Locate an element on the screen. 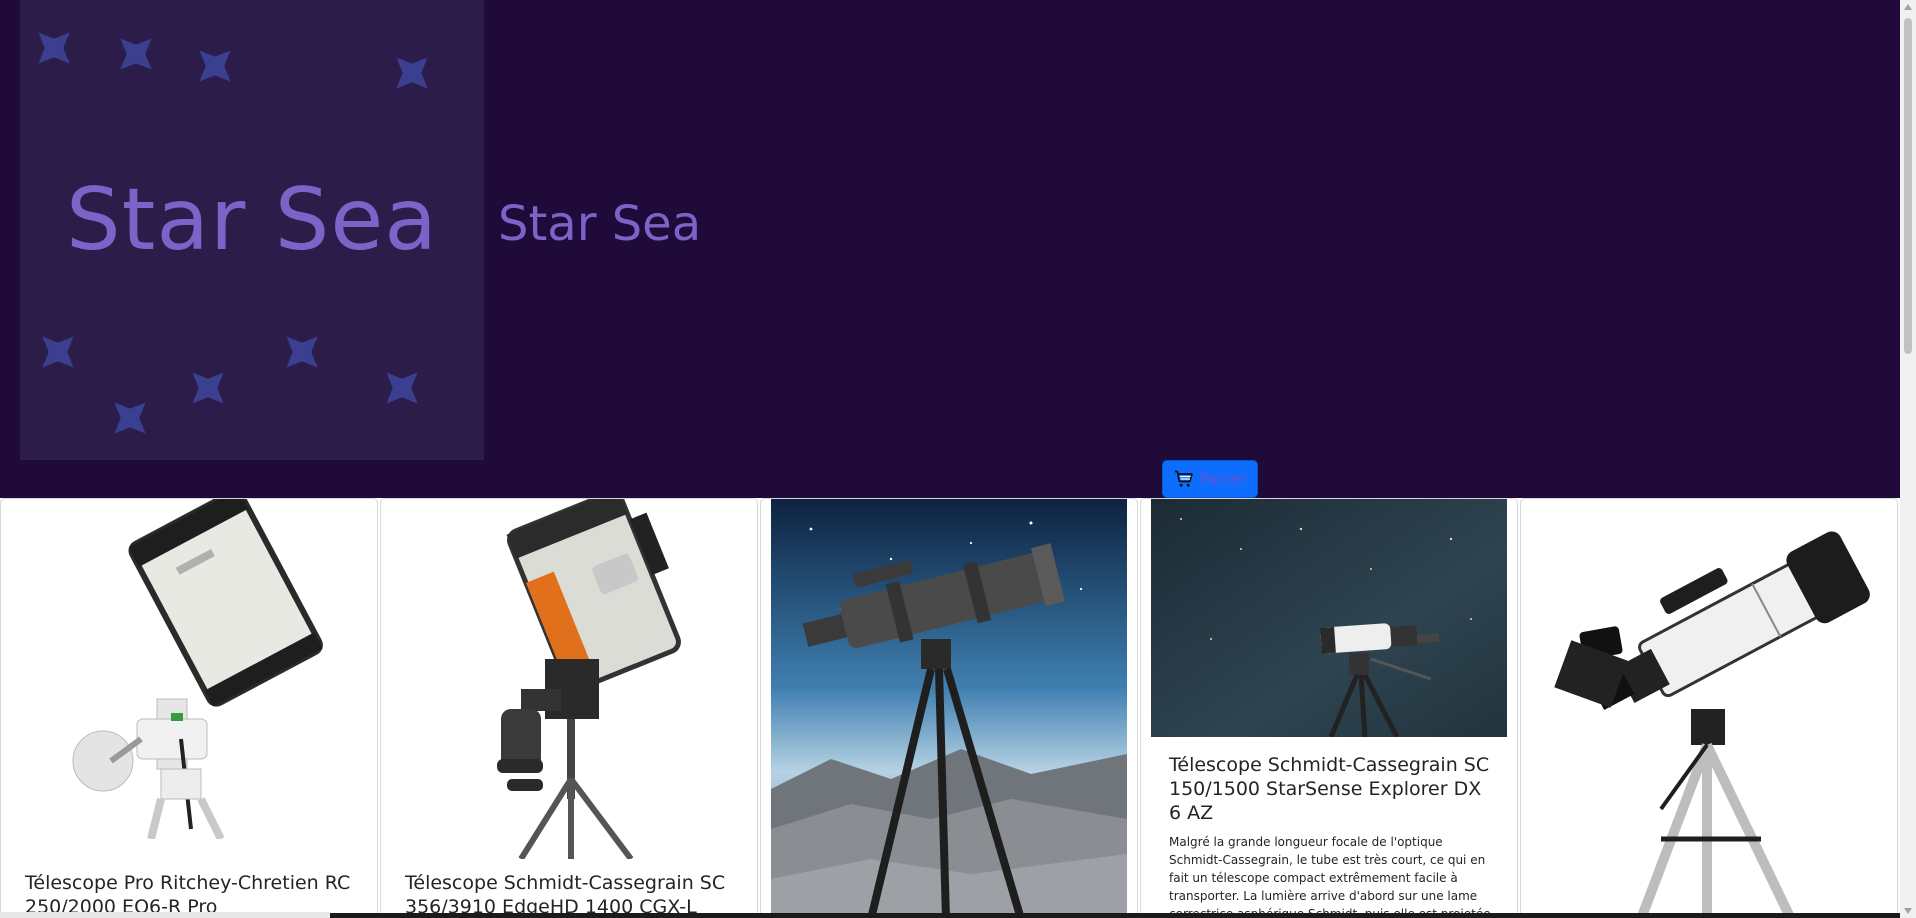  cart-button: Panier is located at coordinates (1210, 479).